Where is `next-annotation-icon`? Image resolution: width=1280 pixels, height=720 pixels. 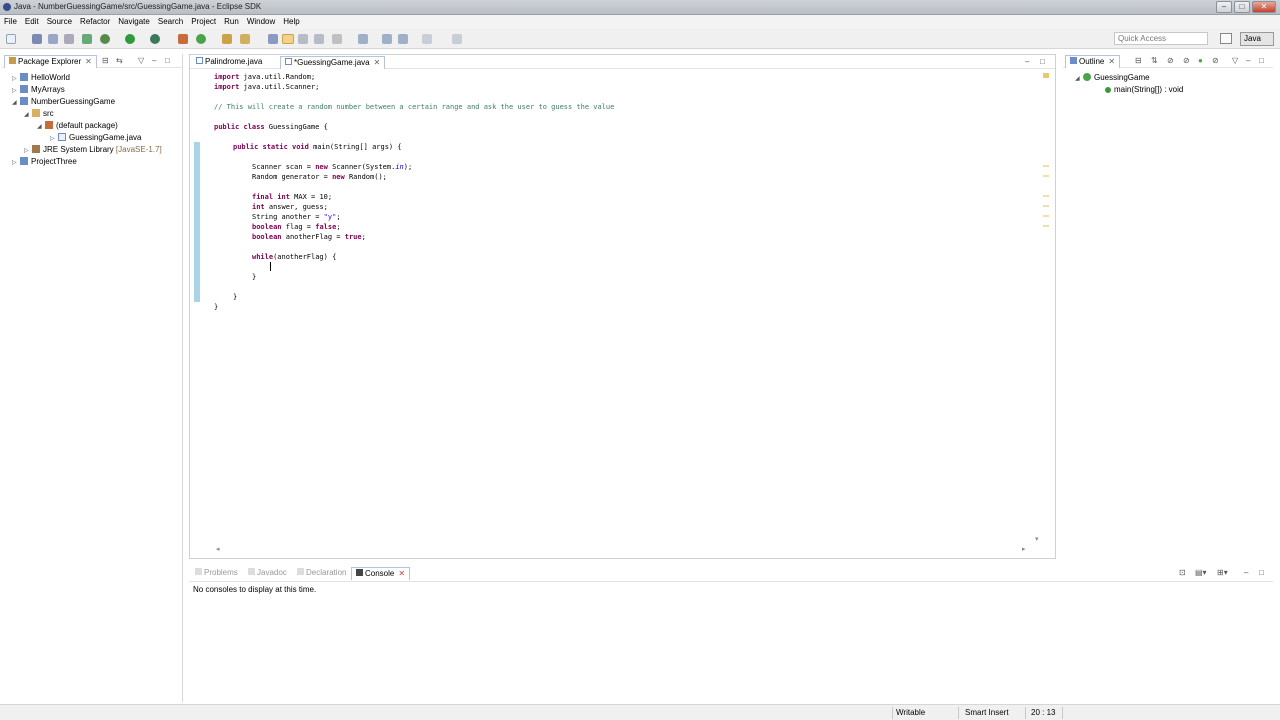
next-annotation-icon is located at coordinates (273, 39).